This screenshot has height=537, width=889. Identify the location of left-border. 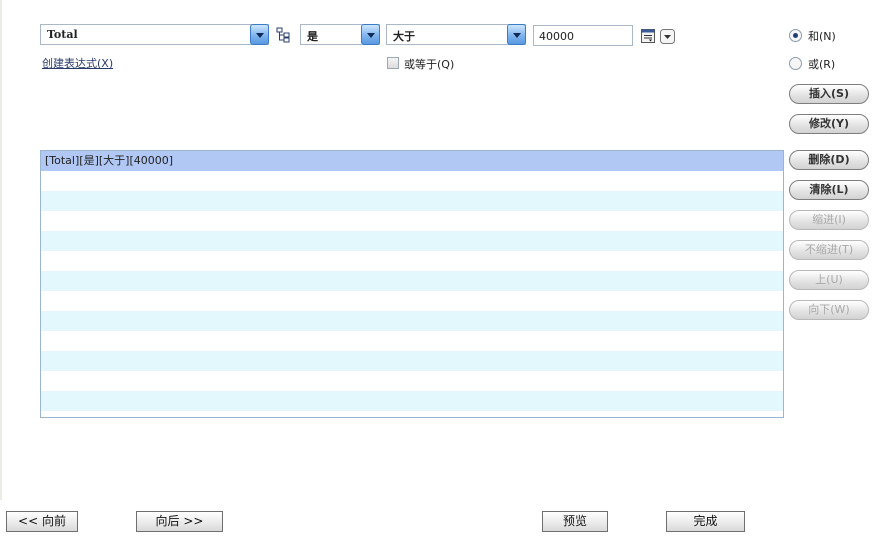
(1, 250).